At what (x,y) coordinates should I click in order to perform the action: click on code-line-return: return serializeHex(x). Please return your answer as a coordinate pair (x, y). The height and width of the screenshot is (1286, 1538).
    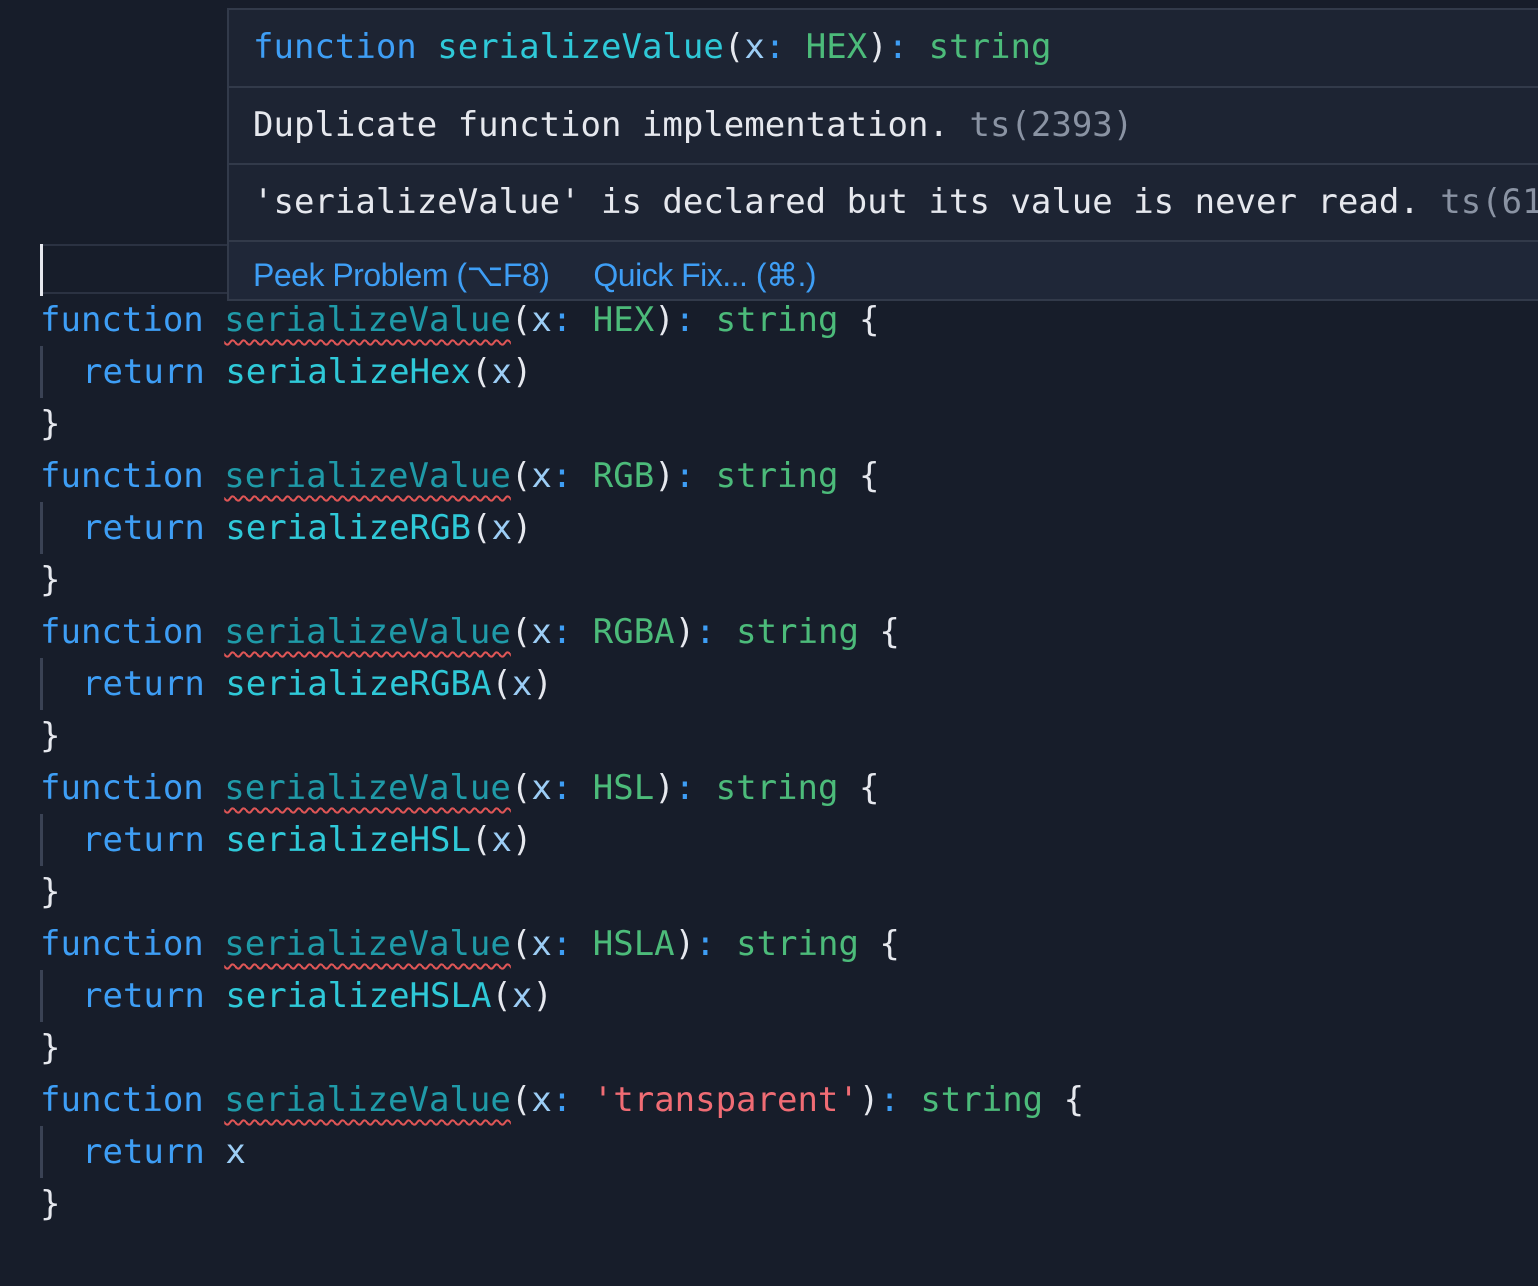
    Looking at the image, I should click on (760, 372).